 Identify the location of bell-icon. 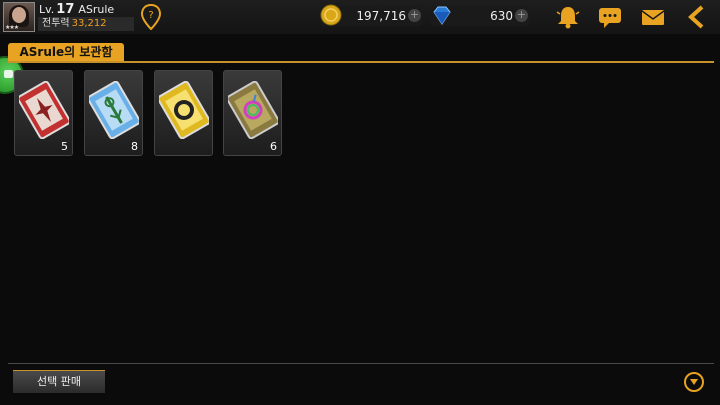
(568, 17).